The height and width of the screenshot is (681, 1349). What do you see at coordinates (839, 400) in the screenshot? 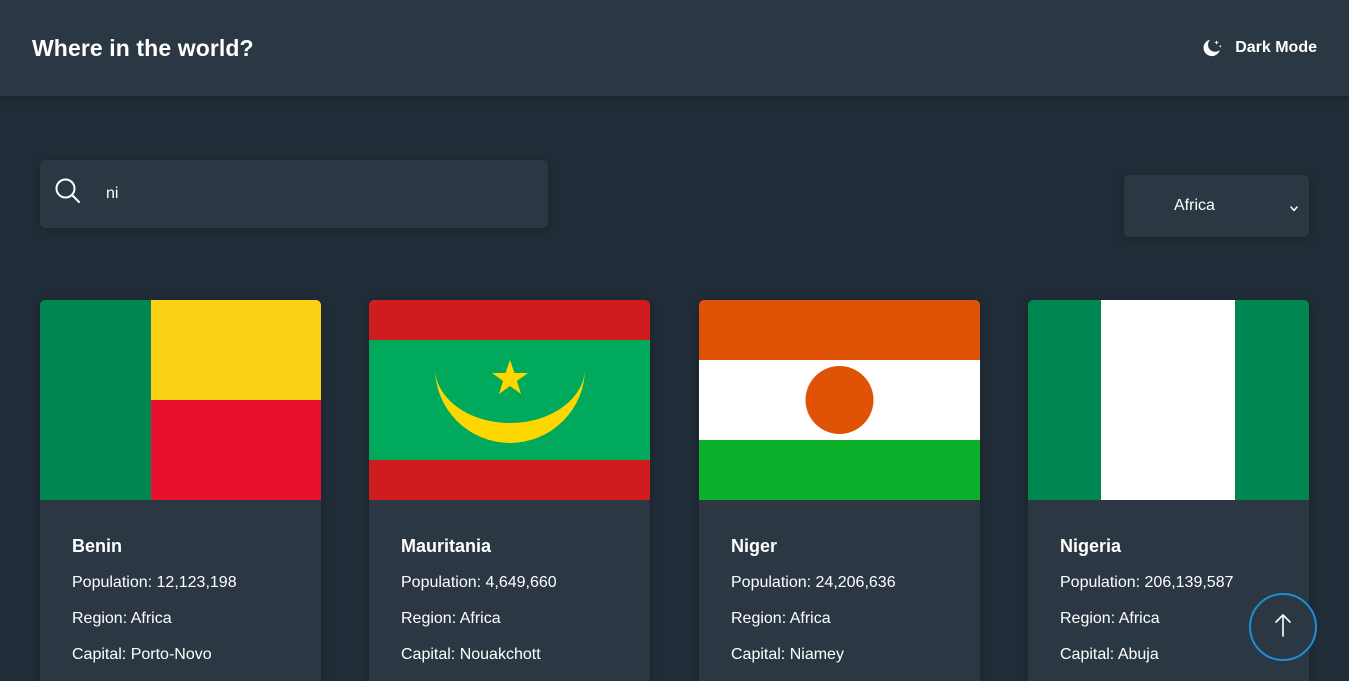
I see `country-flag-niger` at bounding box center [839, 400].